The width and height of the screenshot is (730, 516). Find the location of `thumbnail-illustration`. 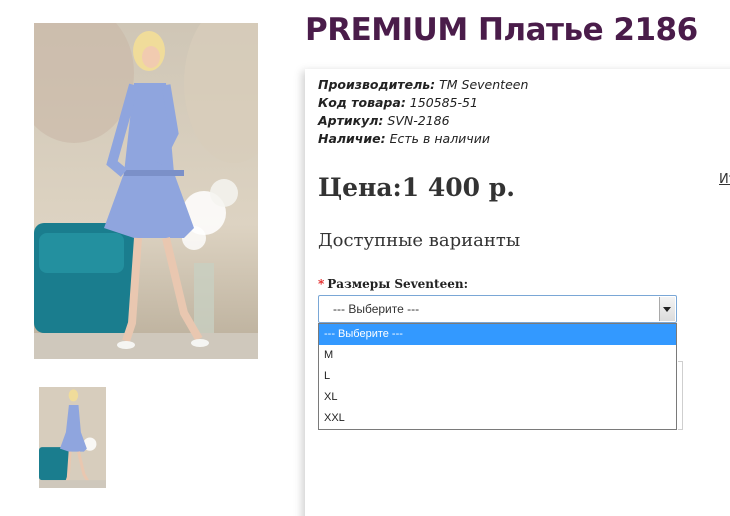

thumbnail-illustration is located at coordinates (72, 437).